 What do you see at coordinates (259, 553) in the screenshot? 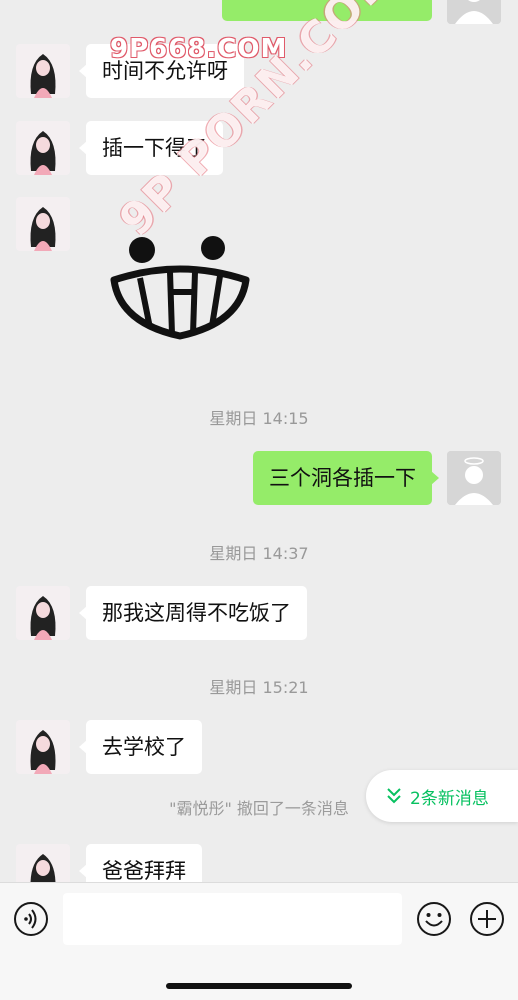
I see `timestamp: 星期日 14:37` at bounding box center [259, 553].